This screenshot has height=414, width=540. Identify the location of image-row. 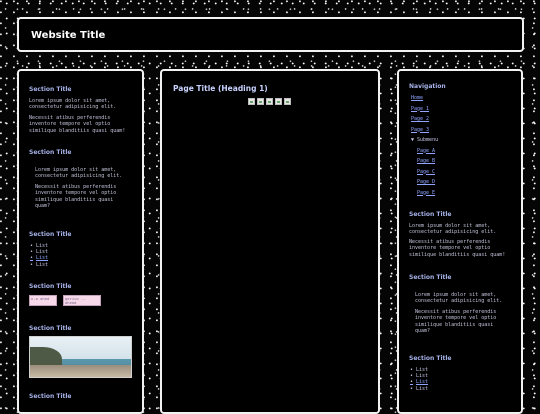
(269, 101).